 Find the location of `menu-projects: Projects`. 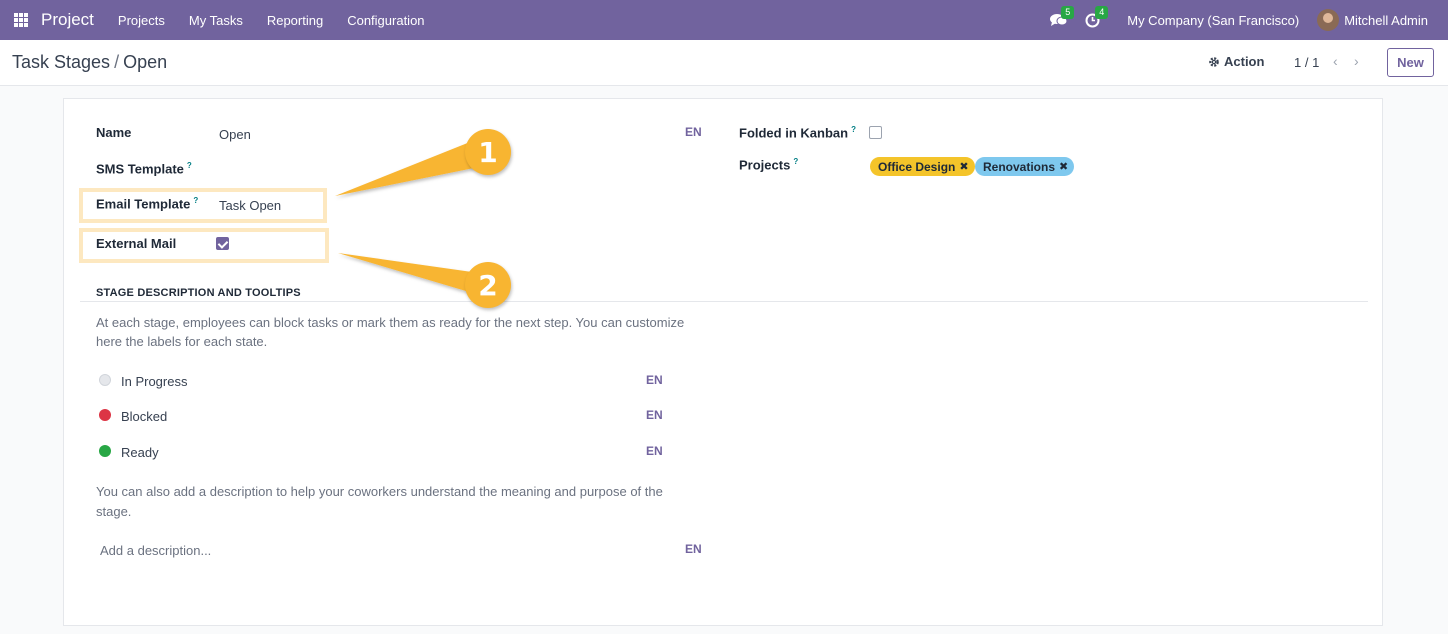

menu-projects: Projects is located at coordinates (141, 20).